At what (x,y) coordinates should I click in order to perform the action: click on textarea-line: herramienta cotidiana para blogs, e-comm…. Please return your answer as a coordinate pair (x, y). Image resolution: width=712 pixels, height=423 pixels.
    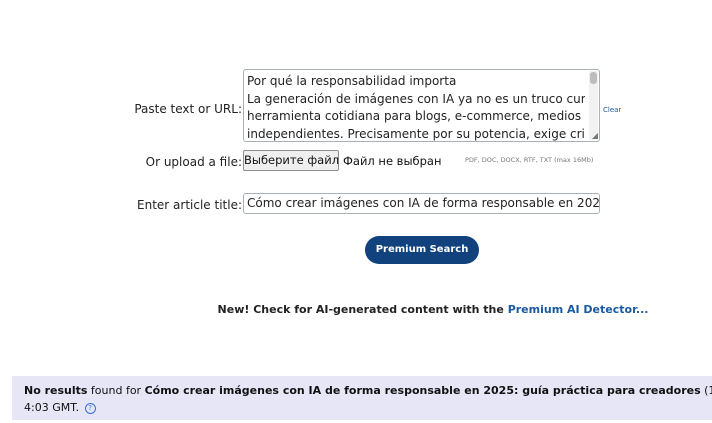
    Looking at the image, I should click on (416, 116).